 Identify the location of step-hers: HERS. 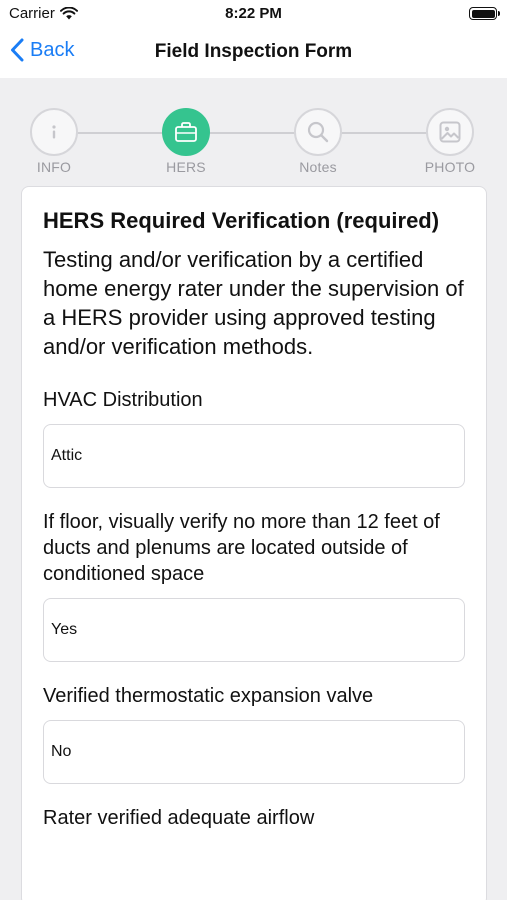
(186, 141).